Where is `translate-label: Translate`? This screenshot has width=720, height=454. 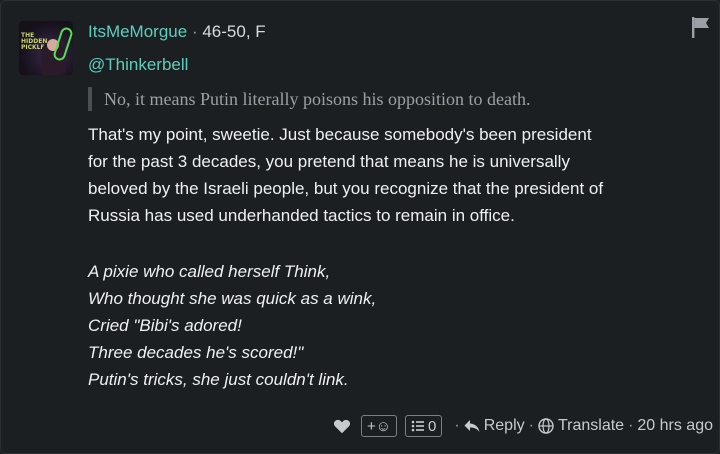
translate-label: Translate is located at coordinates (591, 425).